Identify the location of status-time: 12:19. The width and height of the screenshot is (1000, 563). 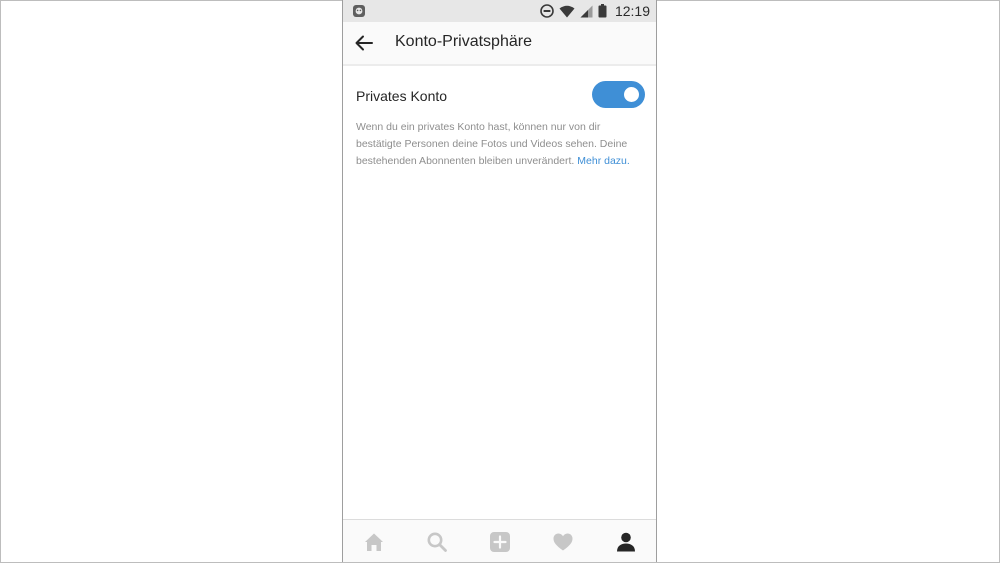
(632, 11).